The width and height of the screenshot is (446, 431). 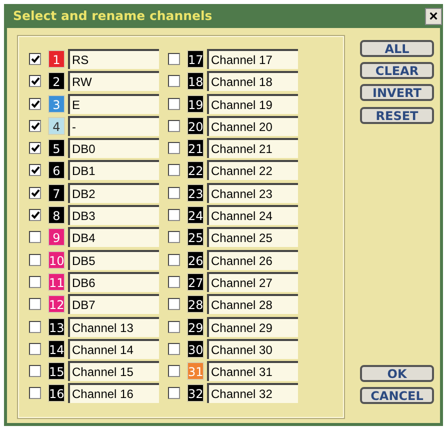 What do you see at coordinates (56, 259) in the screenshot?
I see `channel-number: 10` at bounding box center [56, 259].